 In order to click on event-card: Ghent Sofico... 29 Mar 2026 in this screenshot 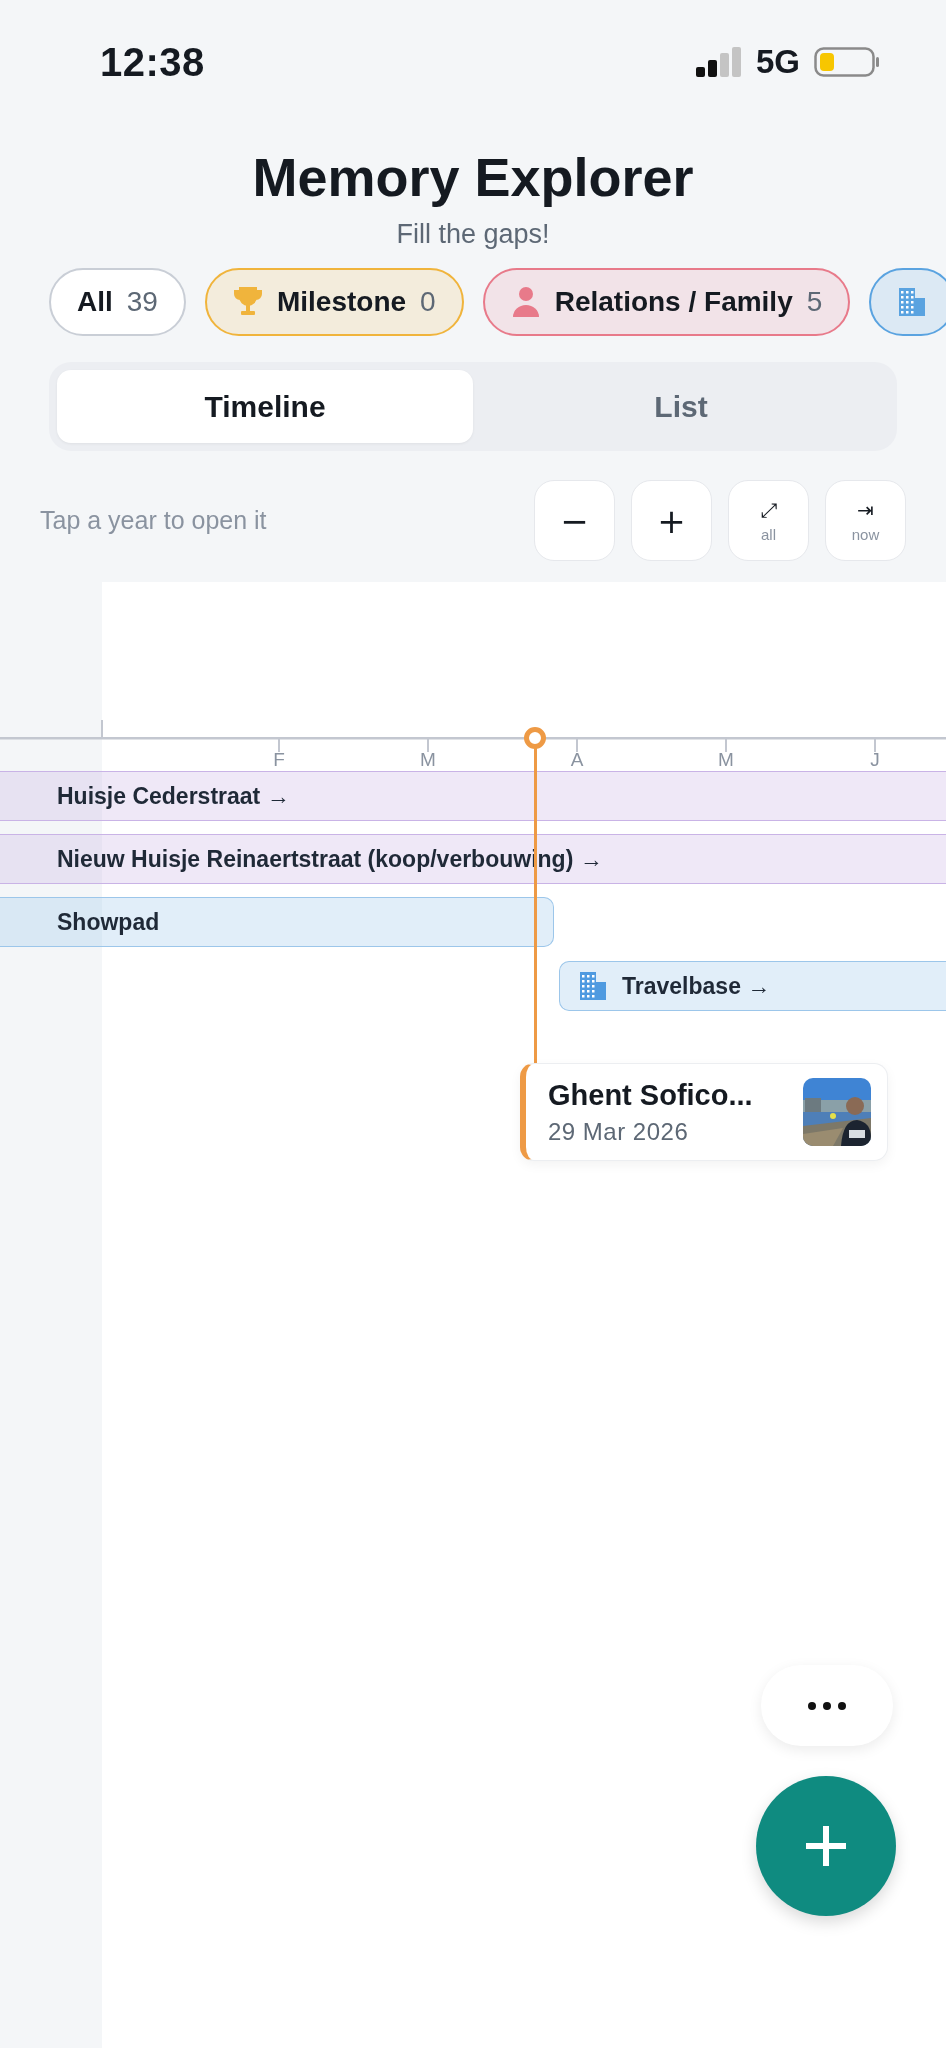, I will do `click(704, 1112)`.